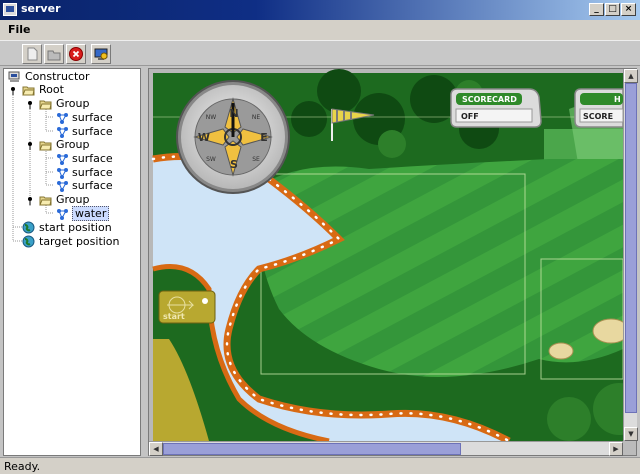 This screenshot has width=640, height=474. Describe the element at coordinates (631, 434) in the screenshot. I see `scroll-down-button: ▼` at that location.